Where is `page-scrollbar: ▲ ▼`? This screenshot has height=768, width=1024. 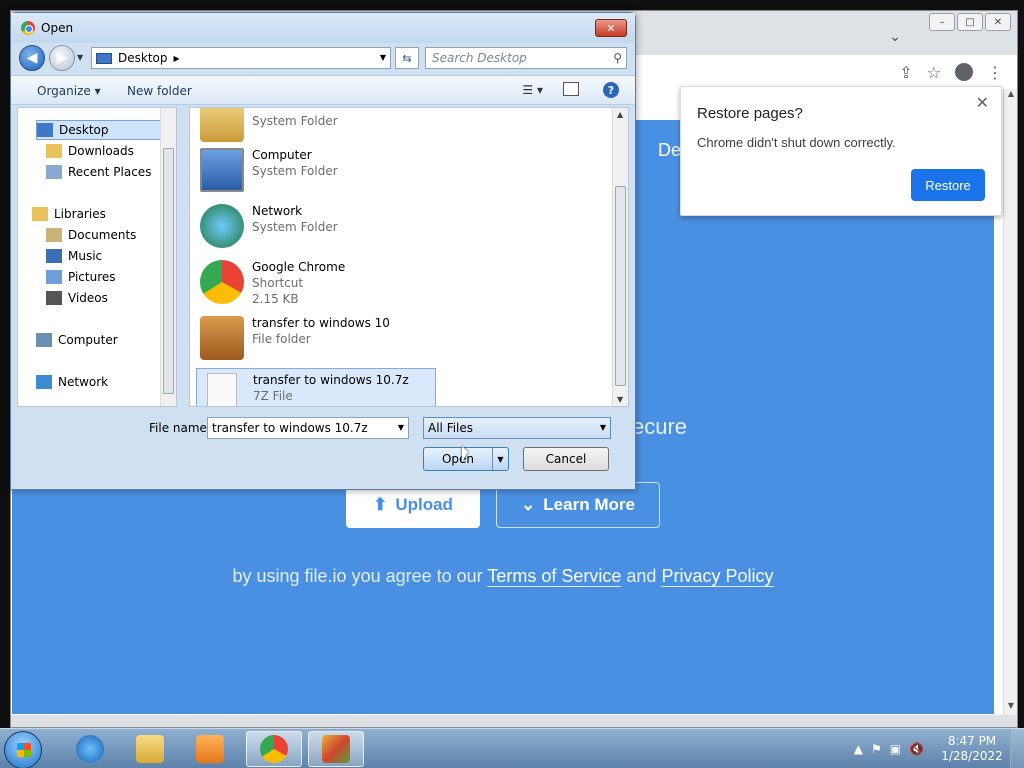 page-scrollbar: ▲ ▼ is located at coordinates (1010, 402).